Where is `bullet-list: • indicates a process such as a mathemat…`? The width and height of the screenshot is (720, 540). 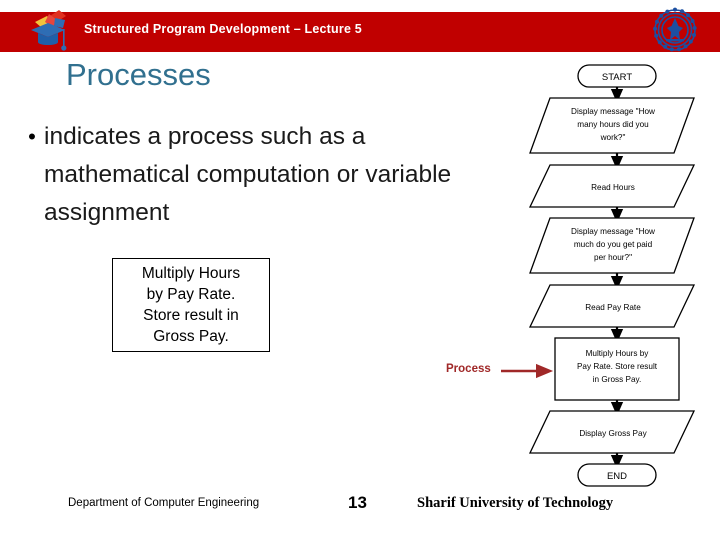 bullet-list: • indicates a process such as a mathemat… is located at coordinates (255, 175).